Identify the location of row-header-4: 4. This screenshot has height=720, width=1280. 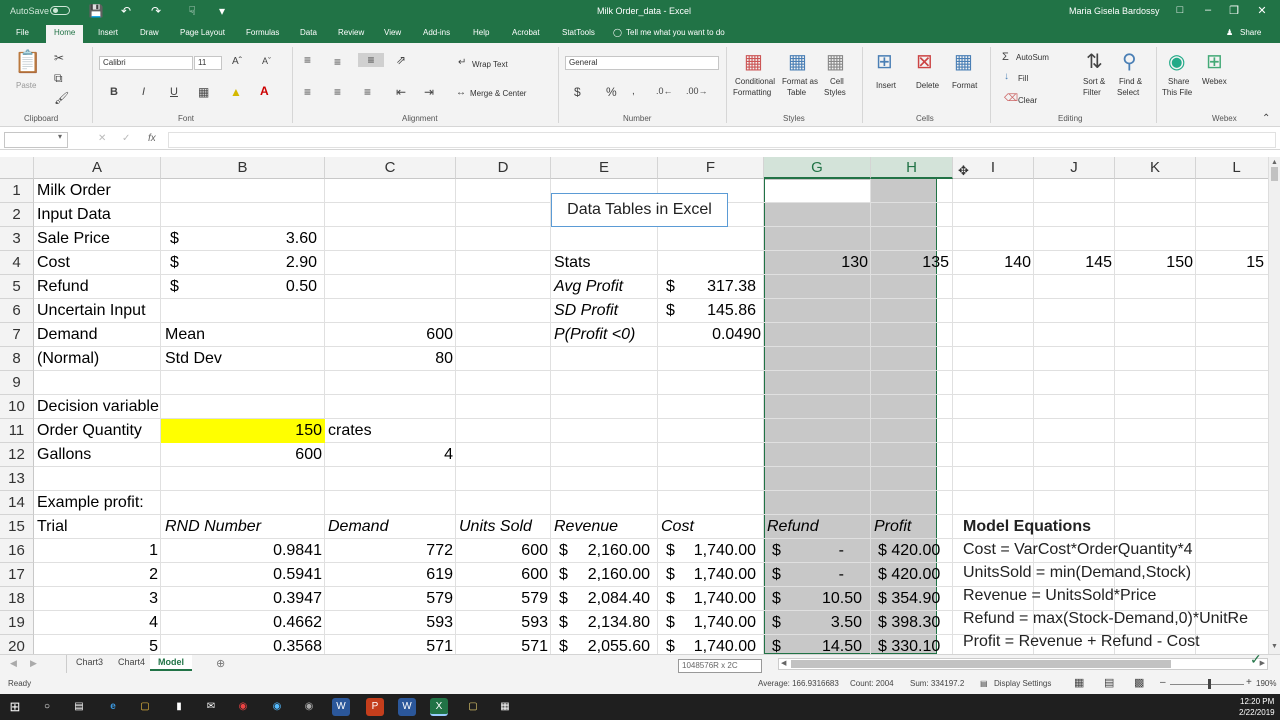
(17, 263).